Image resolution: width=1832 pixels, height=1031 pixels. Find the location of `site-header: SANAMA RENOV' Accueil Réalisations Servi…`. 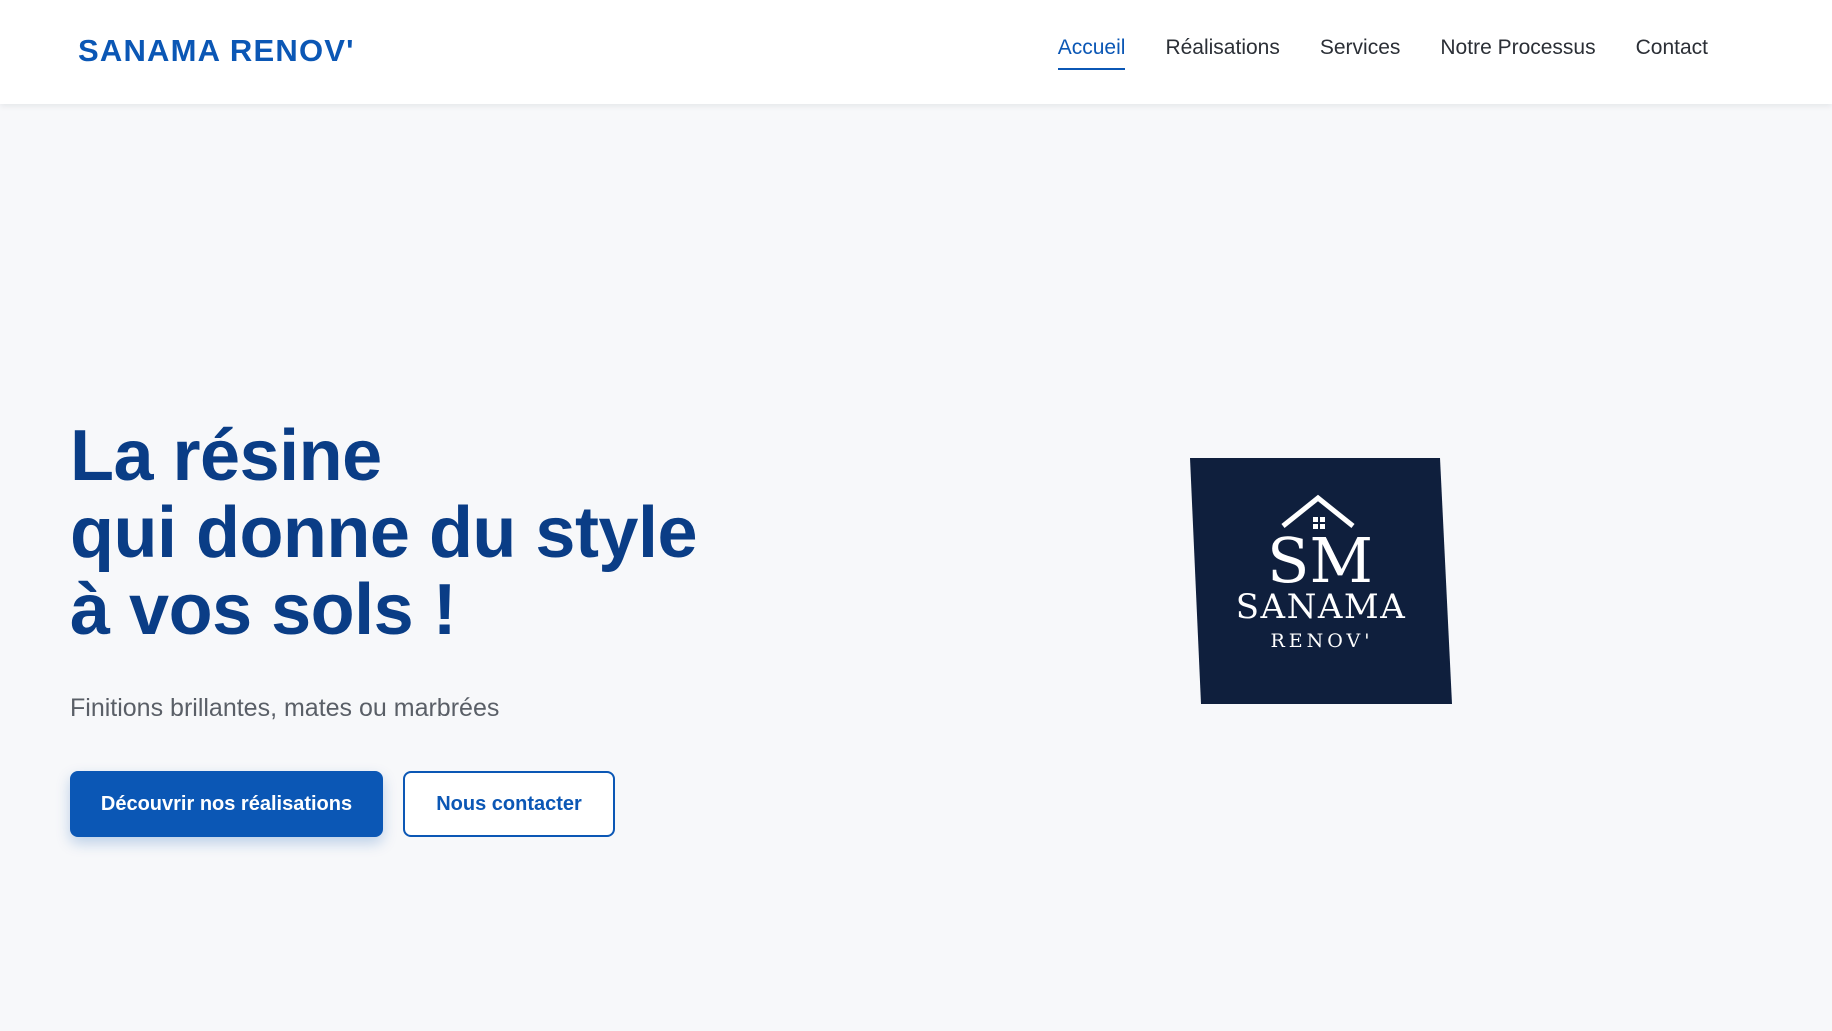

site-header: SANAMA RENOV' Accueil Réalisations Servi… is located at coordinates (916, 52).